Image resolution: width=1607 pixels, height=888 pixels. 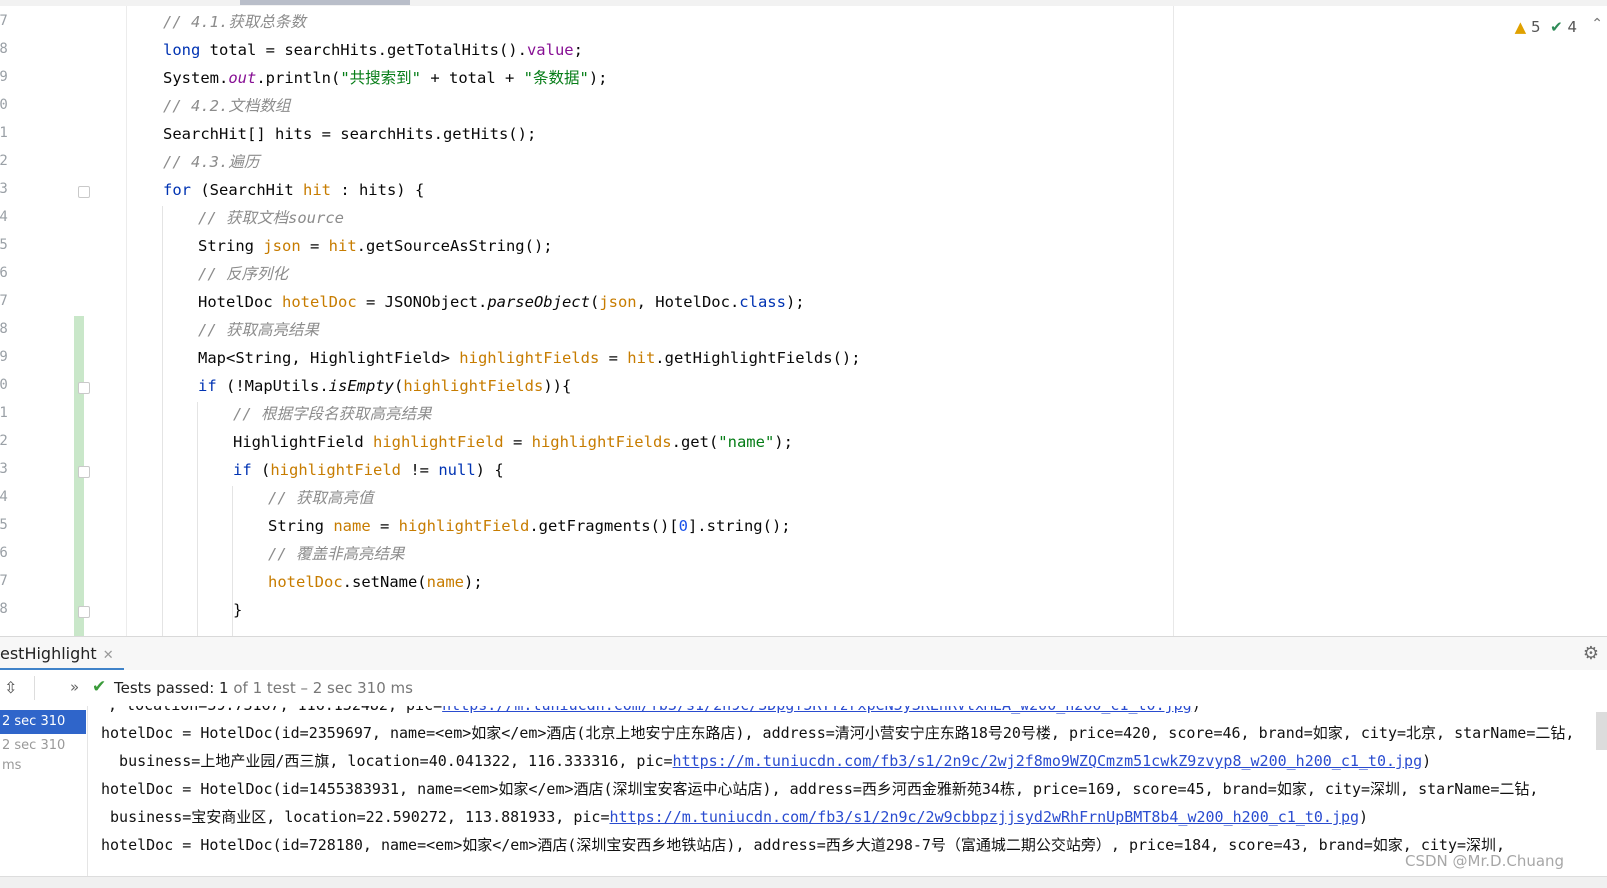 I want to click on test-tree: 2 sec 310 ms 2 sec 310 ms, so click(x=44, y=796).